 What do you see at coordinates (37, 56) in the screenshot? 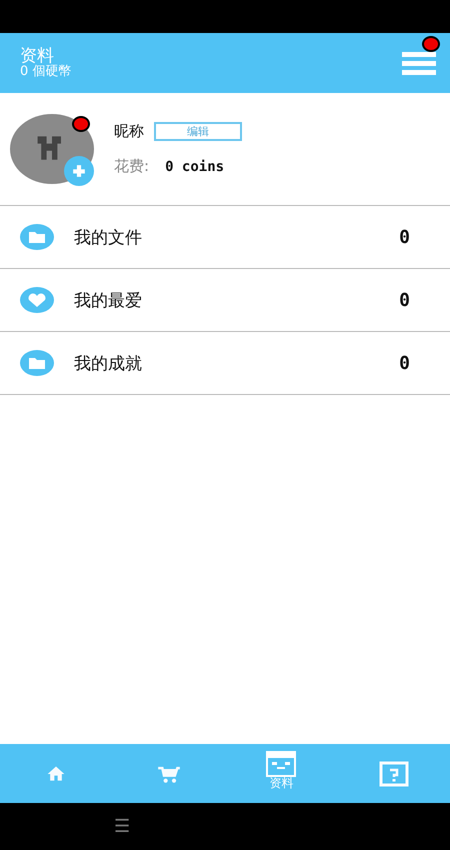
I see `page-title: 资料` at bounding box center [37, 56].